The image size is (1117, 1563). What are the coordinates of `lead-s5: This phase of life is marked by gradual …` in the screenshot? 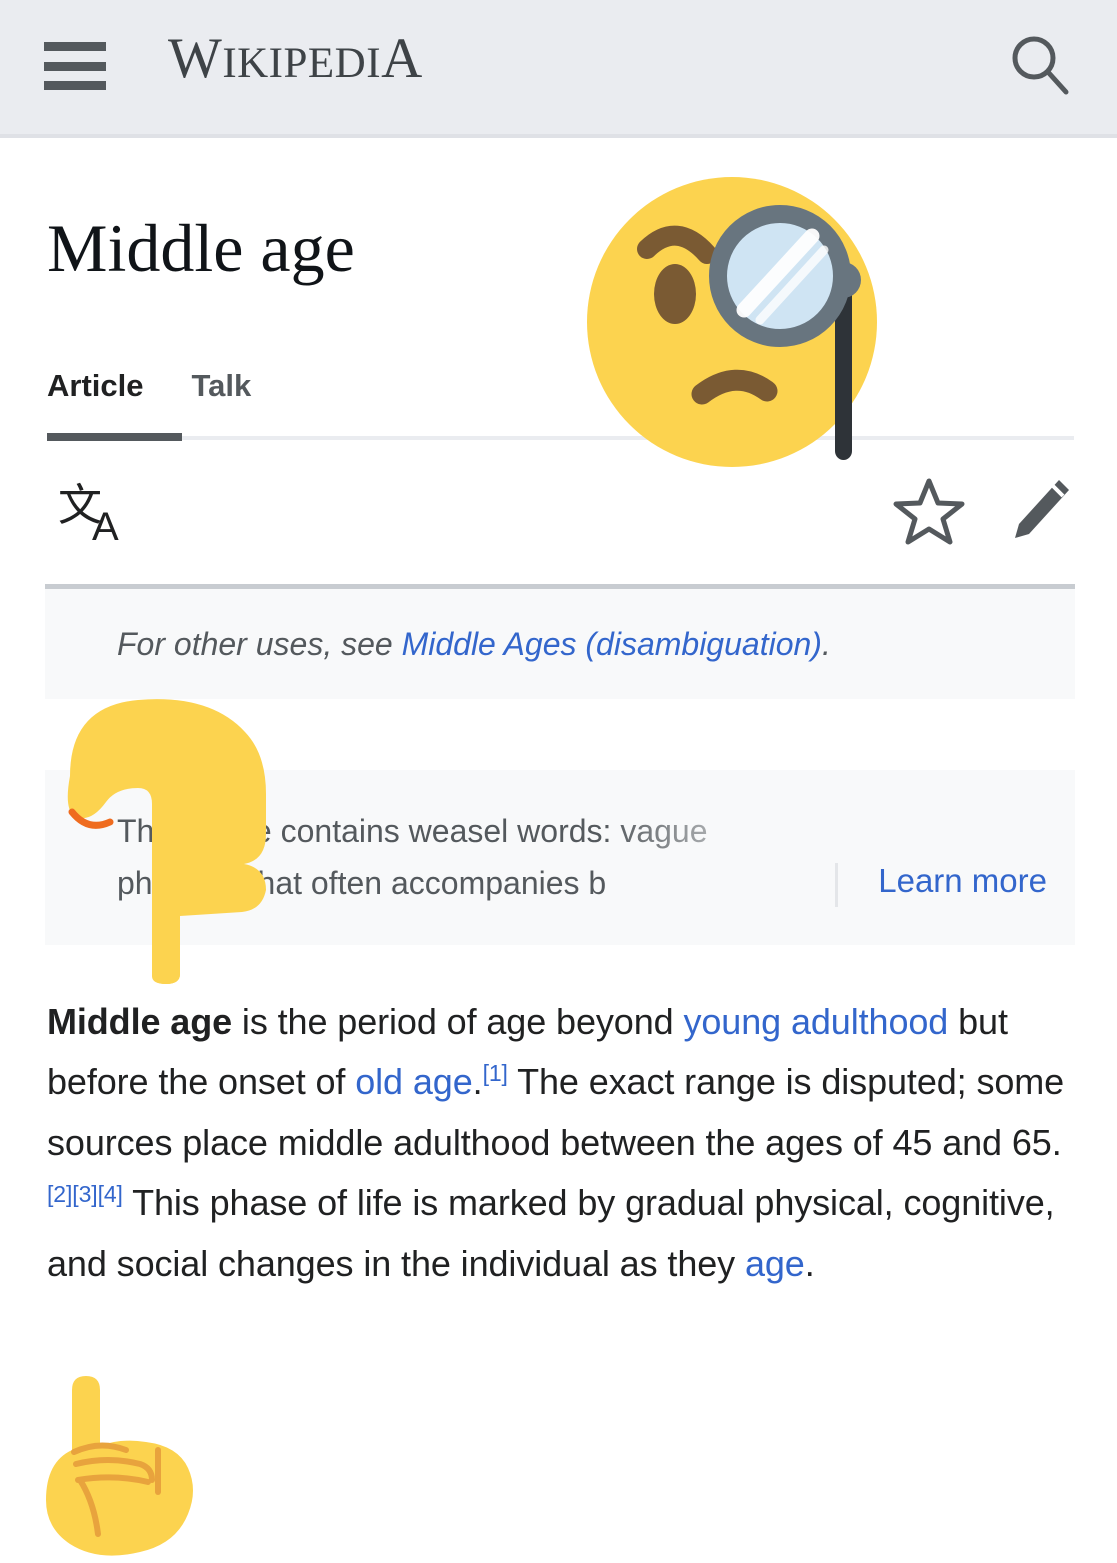 It's located at (551, 1233).